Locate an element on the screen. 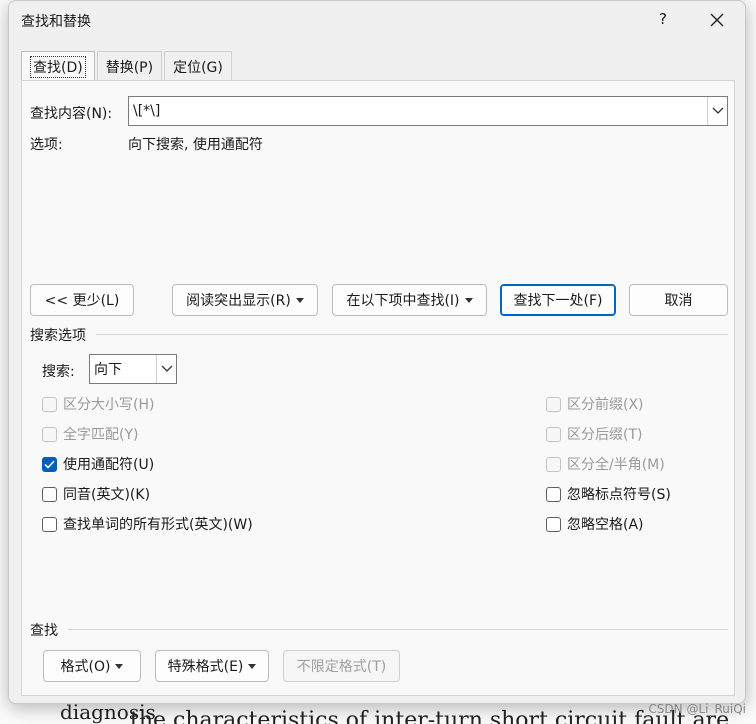  match-suffix-checkbox: 区分后缀(T) is located at coordinates (594, 434).